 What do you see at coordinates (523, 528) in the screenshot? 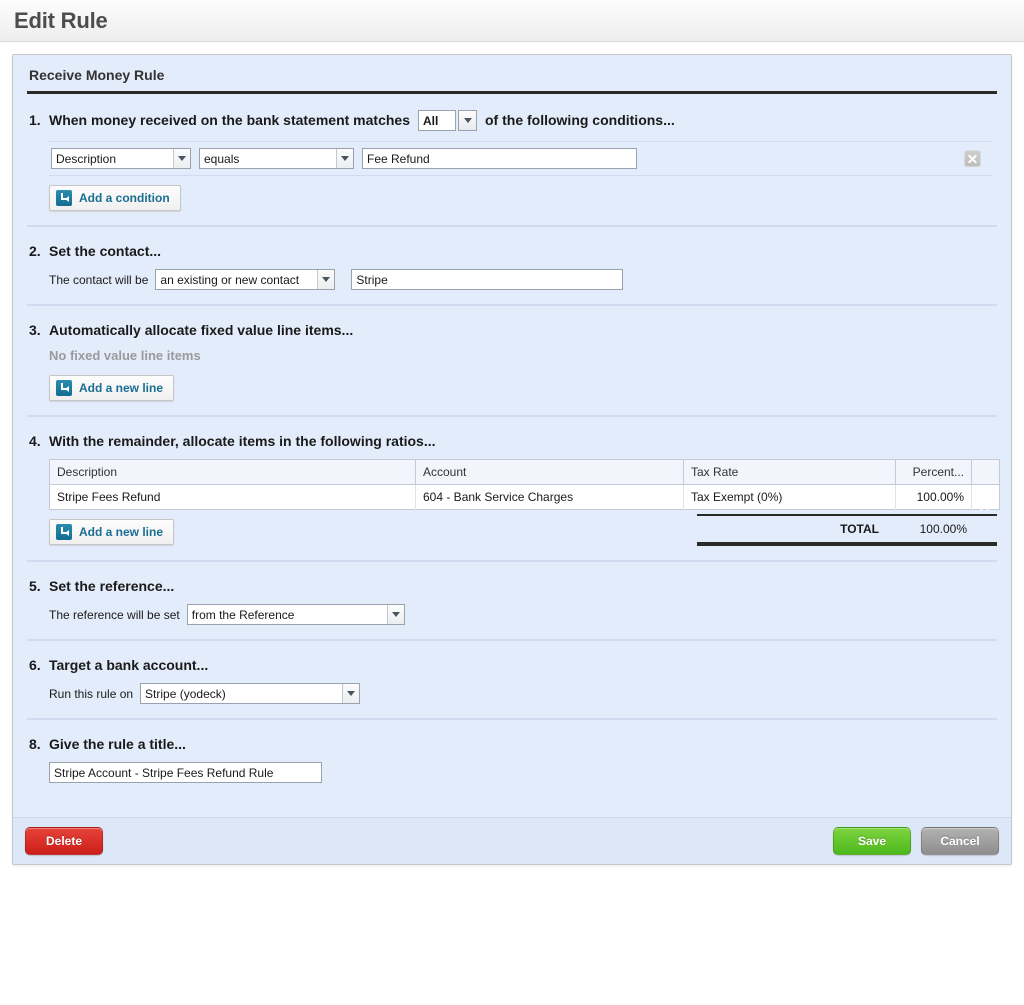
I see `ratios-table-footer: Add a new line TOTAL 100.00%` at bounding box center [523, 528].